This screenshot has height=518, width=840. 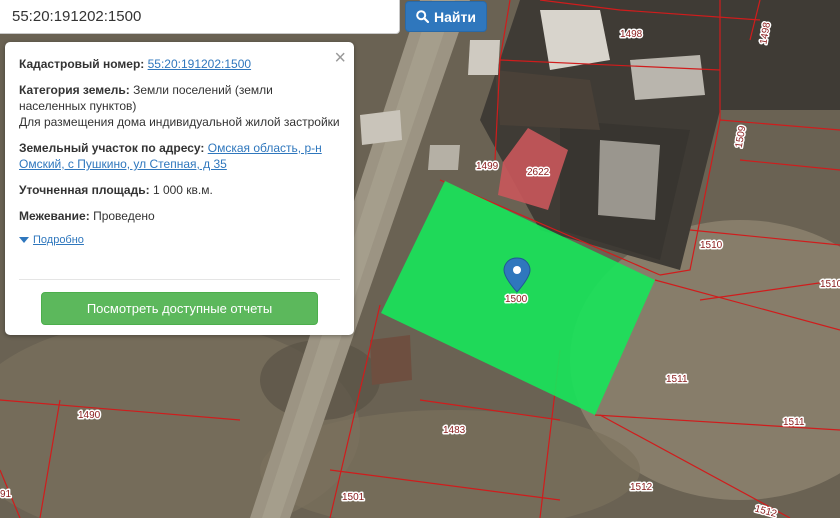 What do you see at coordinates (423, 16) in the screenshot?
I see `search-icon` at bounding box center [423, 16].